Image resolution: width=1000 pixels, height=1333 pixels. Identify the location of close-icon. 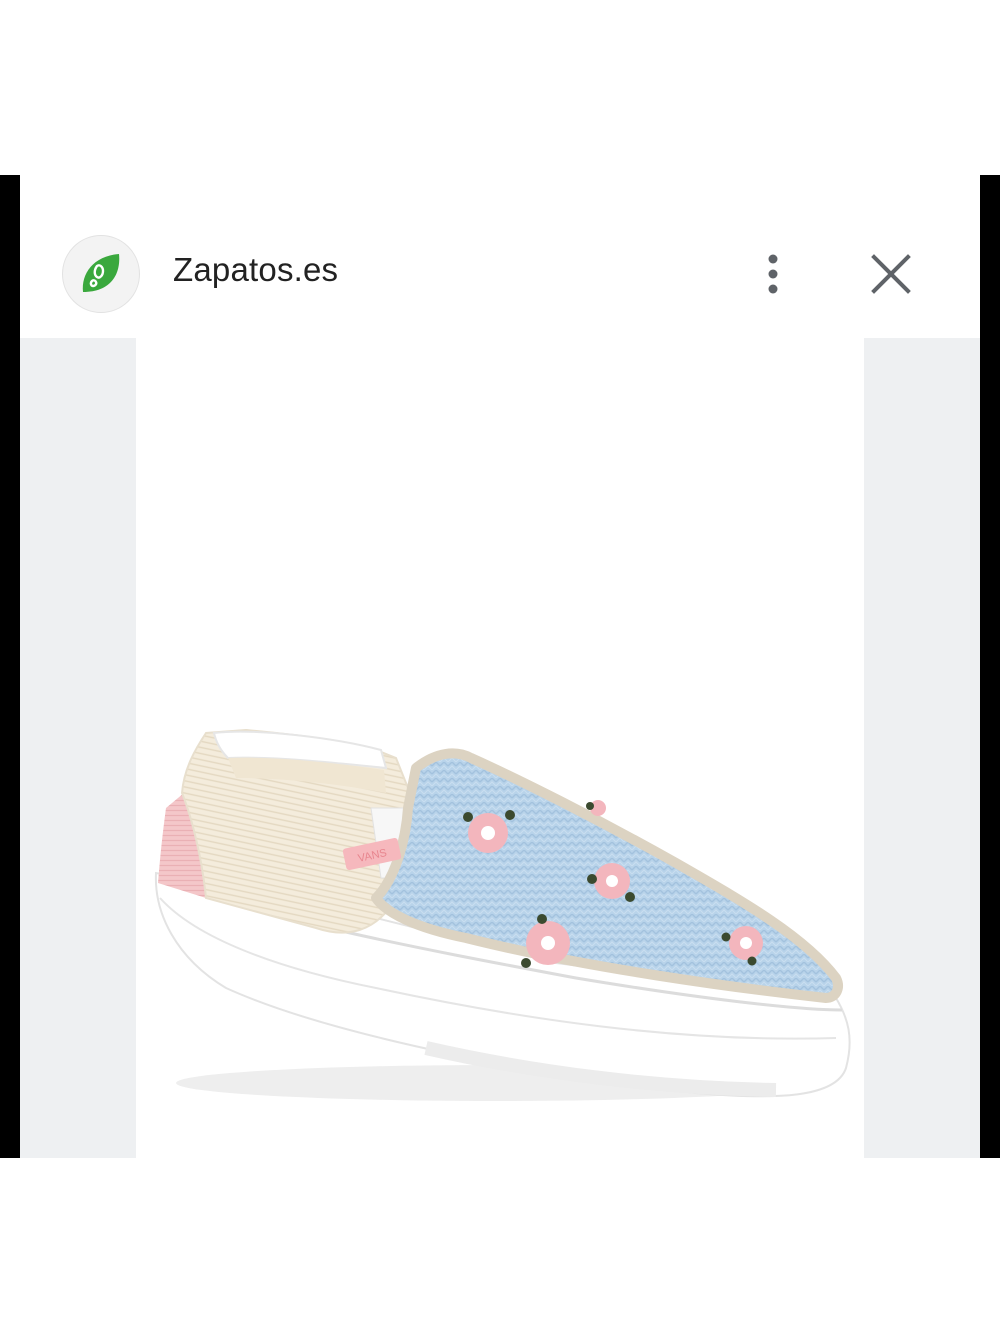
(891, 274).